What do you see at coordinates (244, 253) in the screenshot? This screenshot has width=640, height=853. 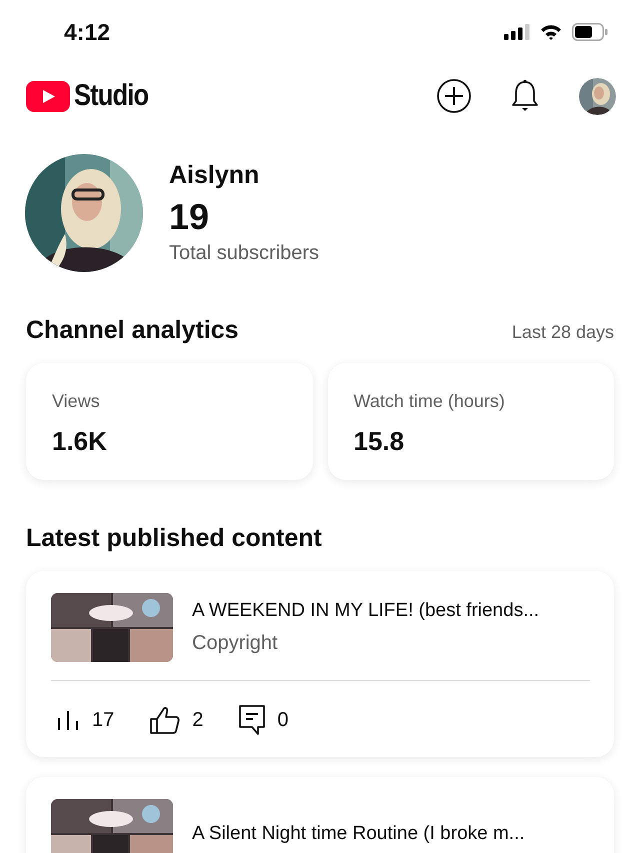 I see `subscriber-label: Total subscribers` at bounding box center [244, 253].